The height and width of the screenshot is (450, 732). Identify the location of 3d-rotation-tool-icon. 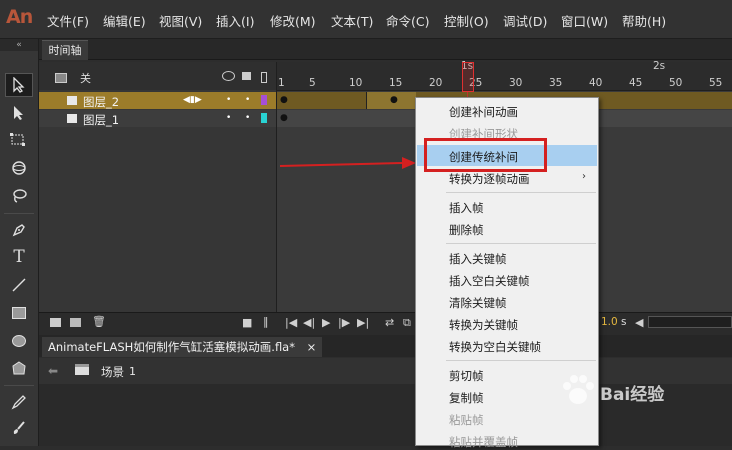
(19, 168).